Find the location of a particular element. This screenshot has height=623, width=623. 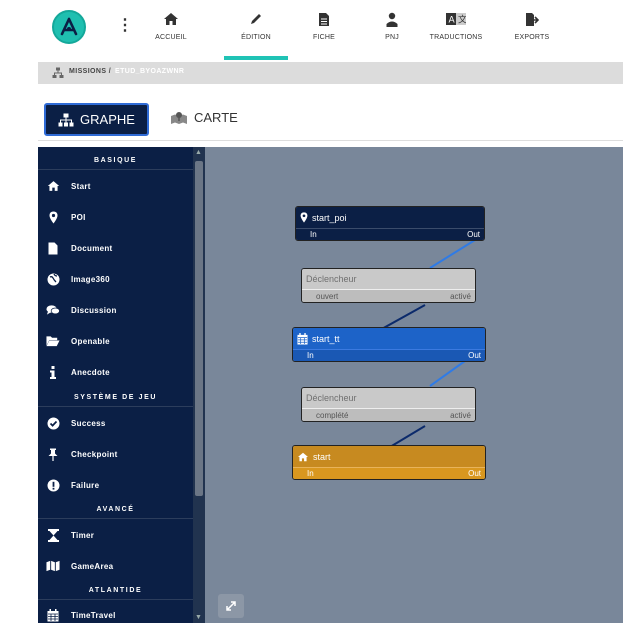

node-title: Déclencheur is located at coordinates (331, 279).